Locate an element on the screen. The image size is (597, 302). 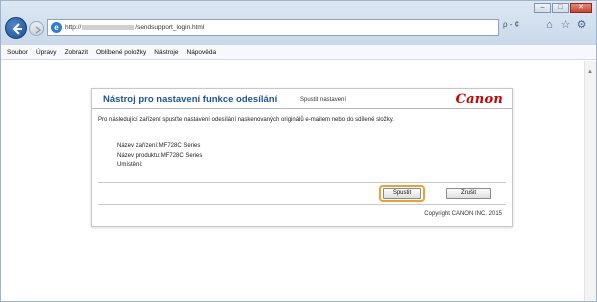
menu-help: Nápověda is located at coordinates (202, 52).